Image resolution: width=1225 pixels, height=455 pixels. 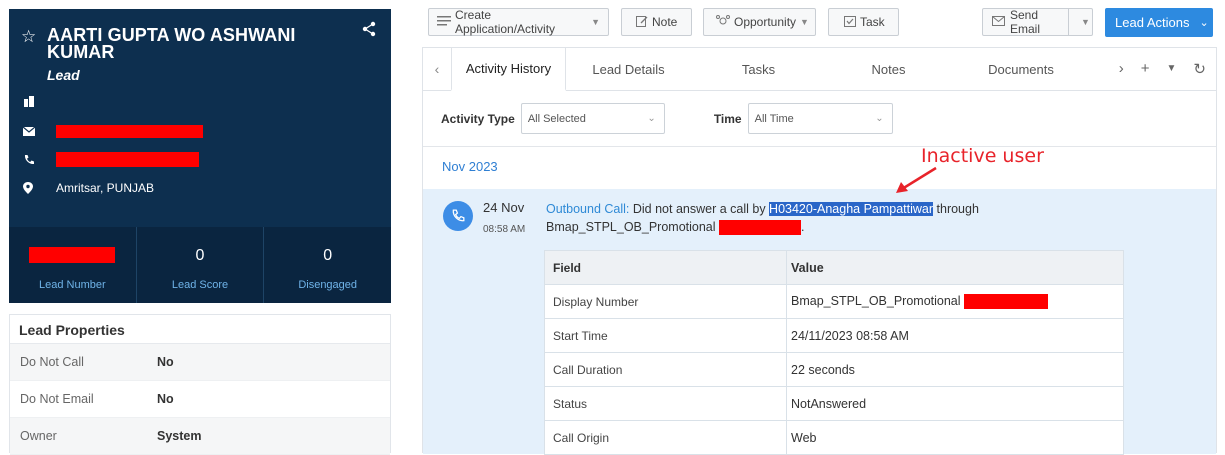 I want to click on activity-time: 08:58 AM, so click(x=504, y=229).